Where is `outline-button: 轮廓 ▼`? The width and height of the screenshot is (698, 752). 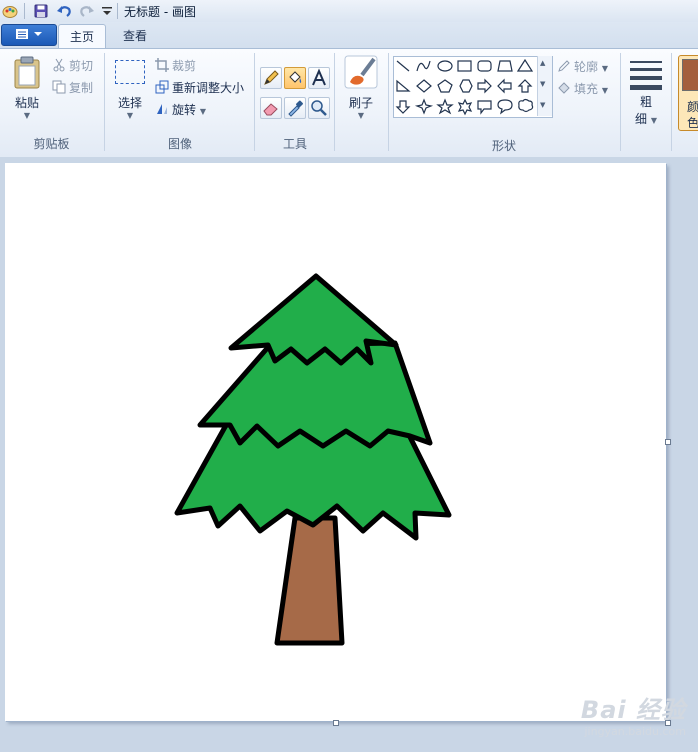 outline-button: 轮廓 ▼ is located at coordinates (582, 66).